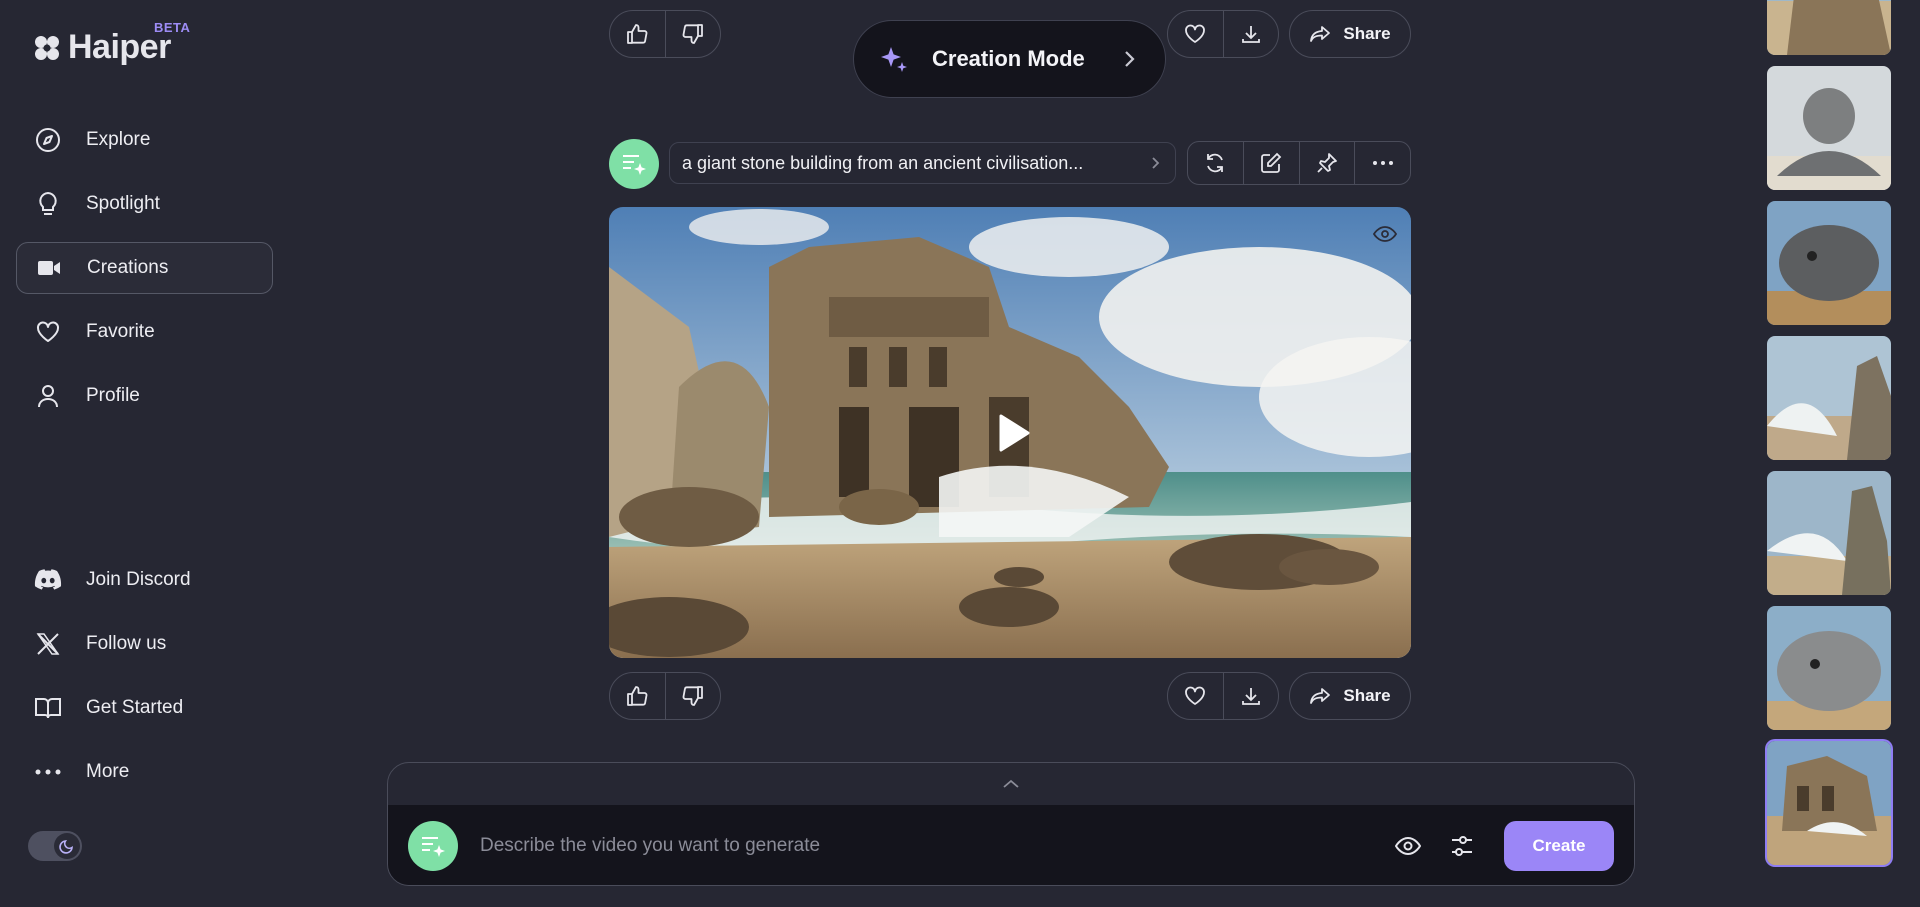 This screenshot has height=907, width=1920. I want to click on creation-thumbnail-7-selected, so click(1829, 803).